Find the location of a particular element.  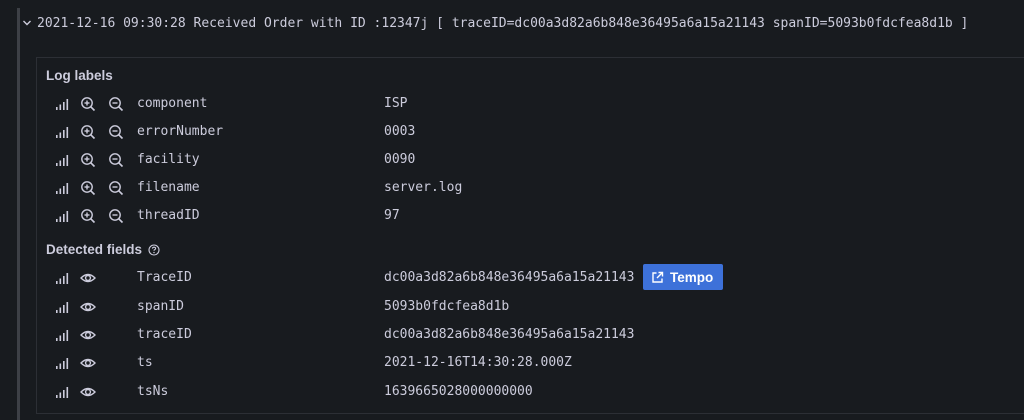

log-labels-title: Log labels is located at coordinates (79, 75).